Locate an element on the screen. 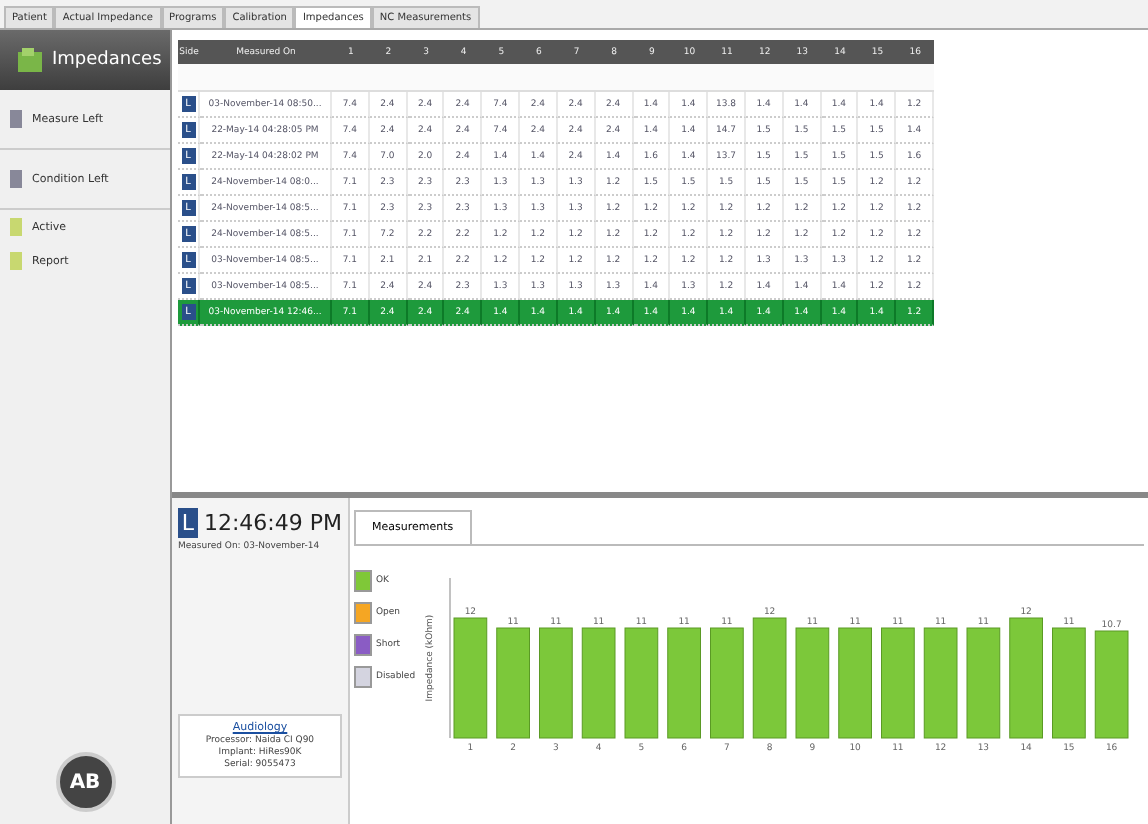 The height and width of the screenshot is (824, 1148). logo: AB is located at coordinates (85, 782).